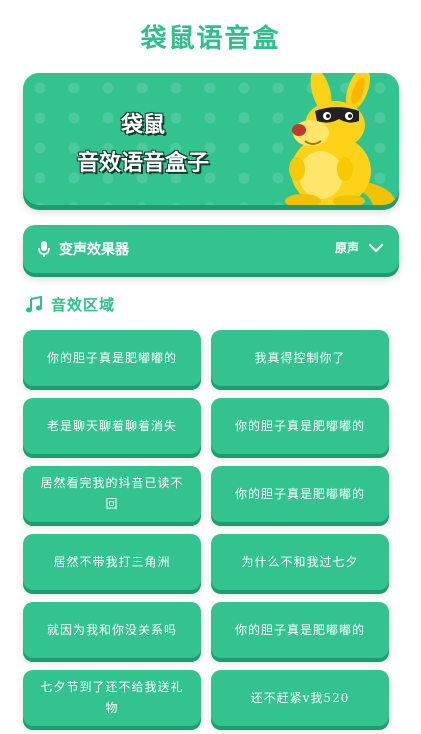  What do you see at coordinates (346, 248) in the screenshot?
I see `voice-effect-value: 原声` at bounding box center [346, 248].